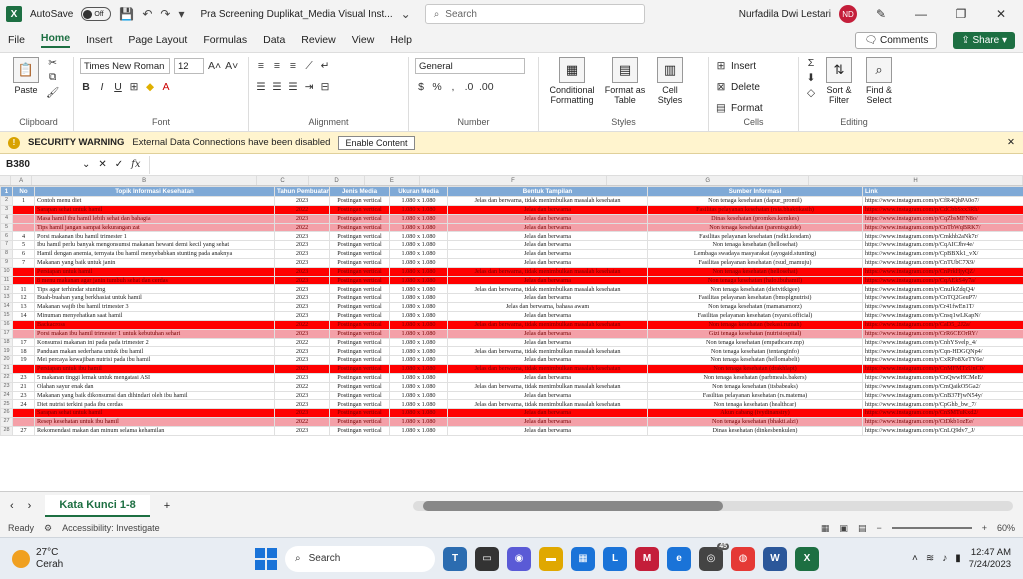 The height and width of the screenshot is (579, 1023). Describe the element at coordinates (755, 360) in the screenshot. I see `cell-sumber: Non tenaga kesehatan (hellomabeli)` at that location.